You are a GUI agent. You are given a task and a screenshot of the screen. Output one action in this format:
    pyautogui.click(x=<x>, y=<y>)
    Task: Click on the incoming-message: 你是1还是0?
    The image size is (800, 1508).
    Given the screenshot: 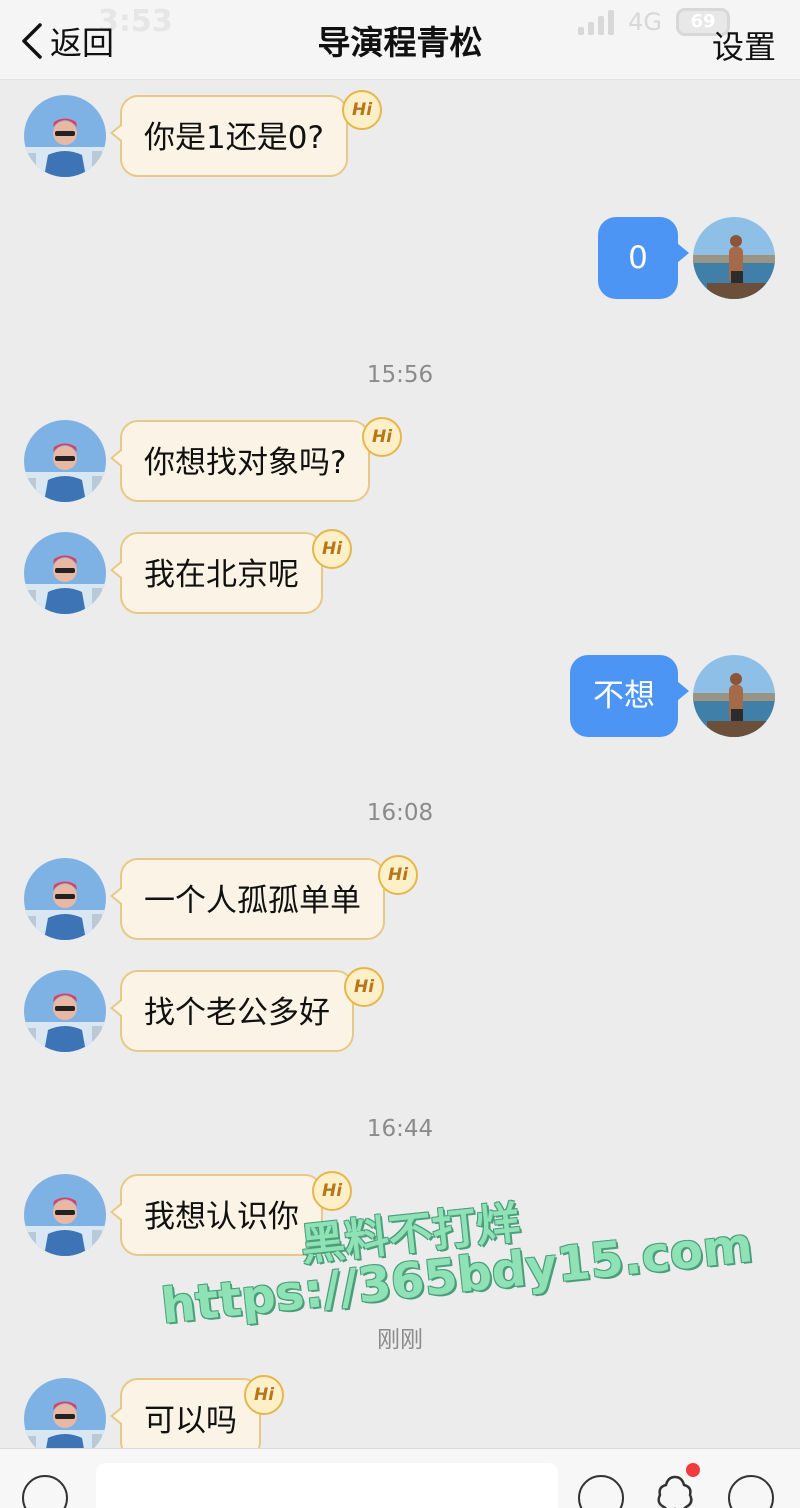 What is the action you would take?
    pyautogui.click(x=229, y=136)
    